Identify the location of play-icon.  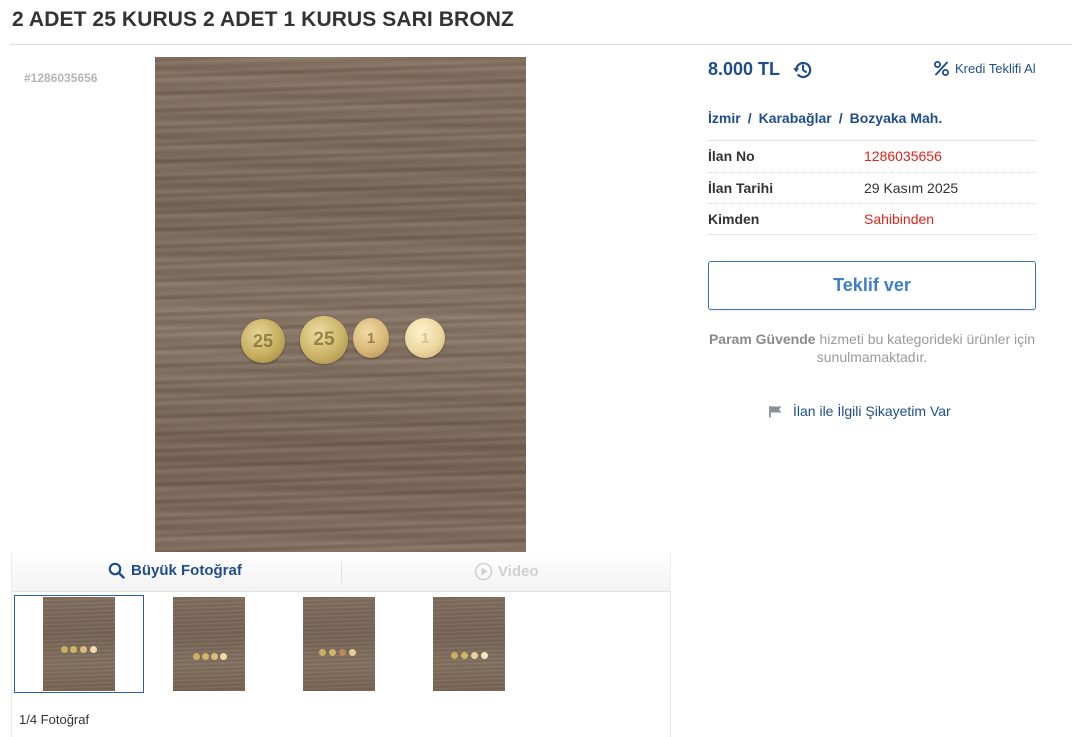
(483, 571).